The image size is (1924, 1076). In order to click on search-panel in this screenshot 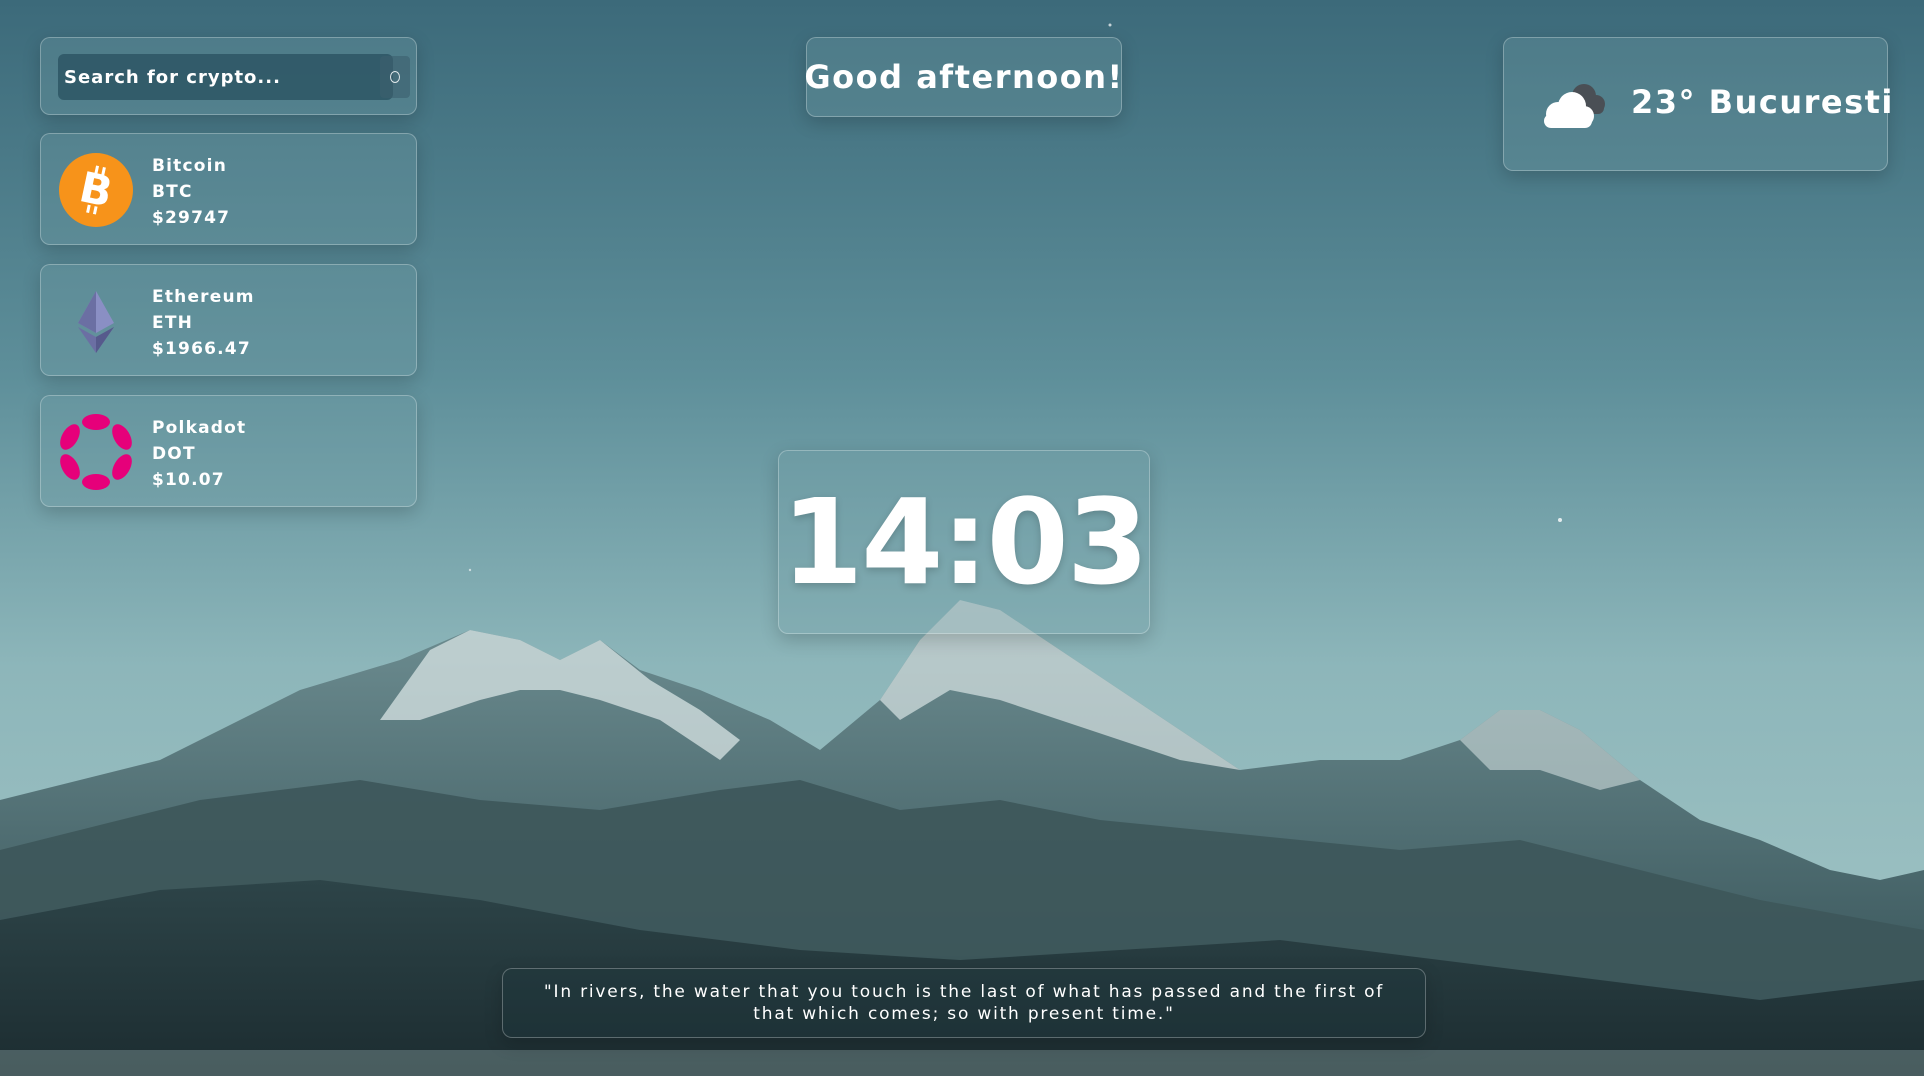, I will do `click(228, 76)`.